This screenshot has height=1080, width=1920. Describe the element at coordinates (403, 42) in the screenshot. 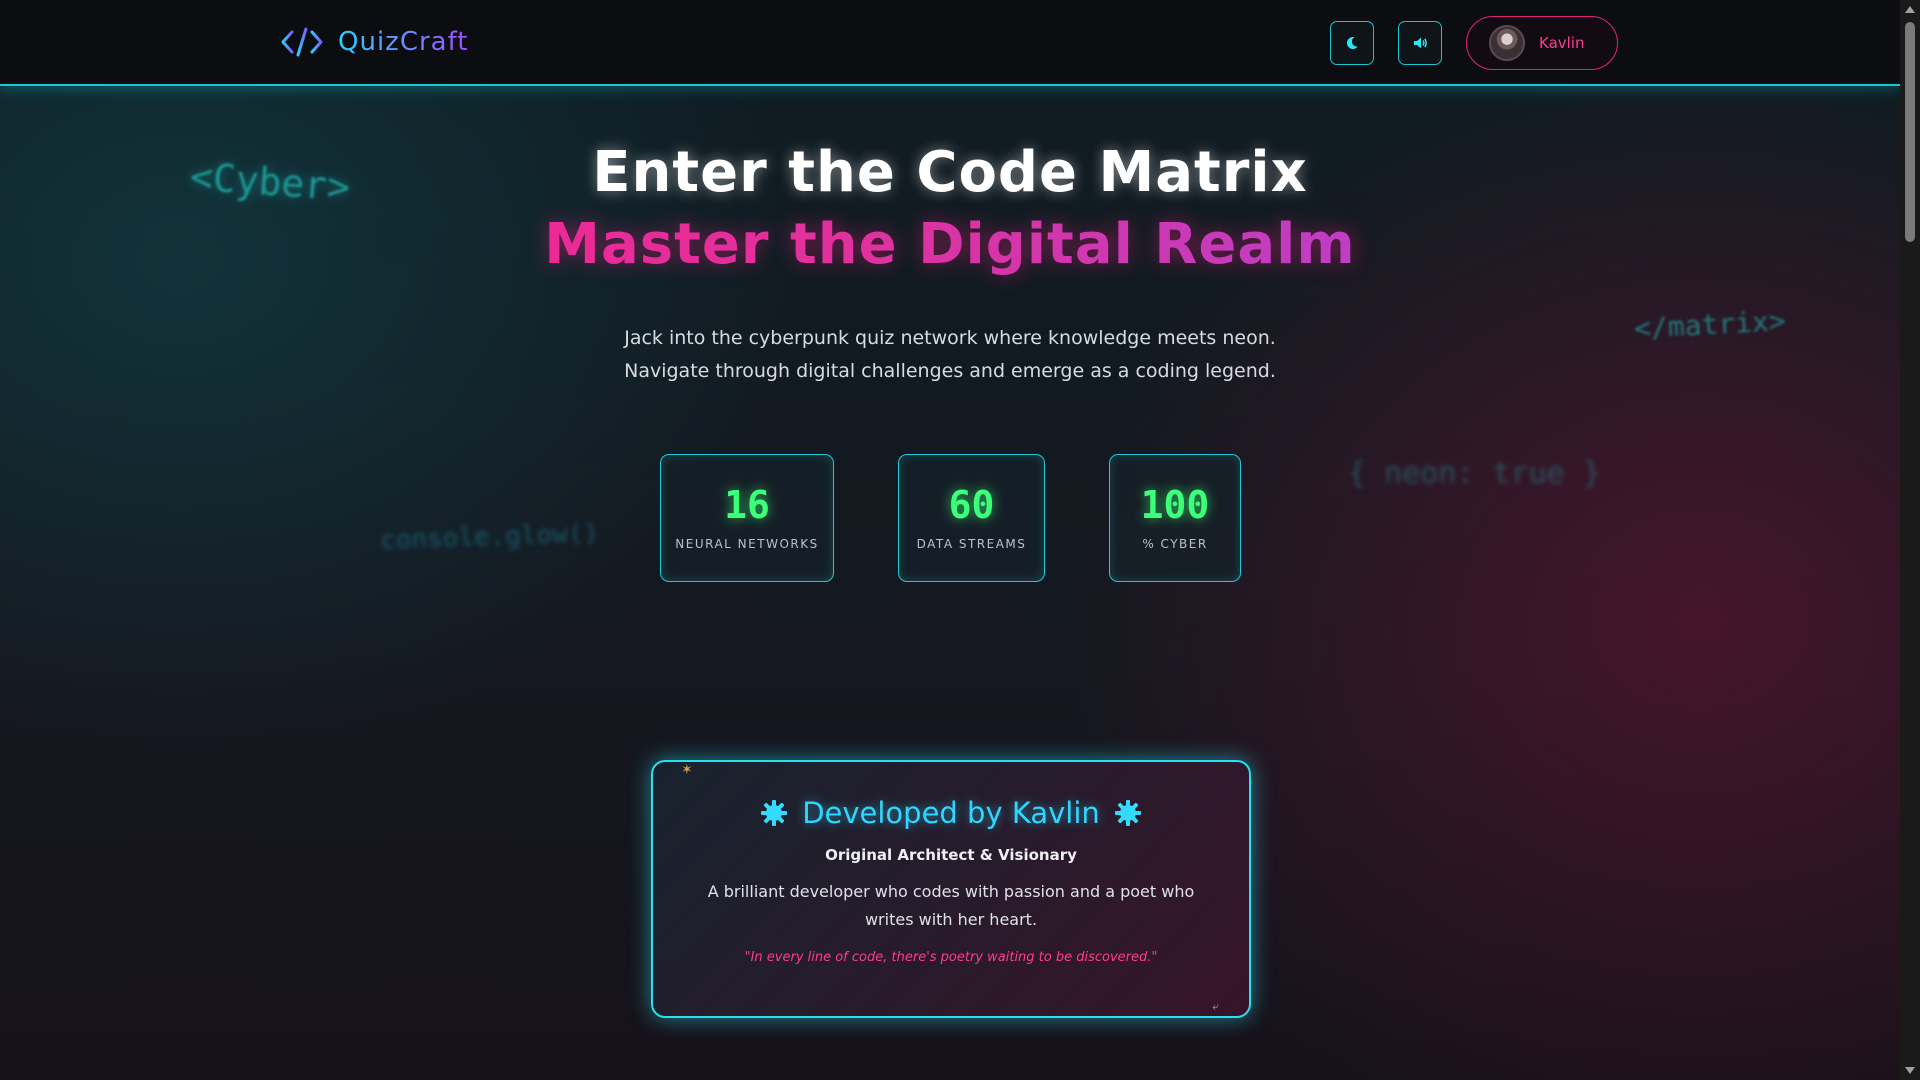

I see `brand-name: QuizCraft` at that location.